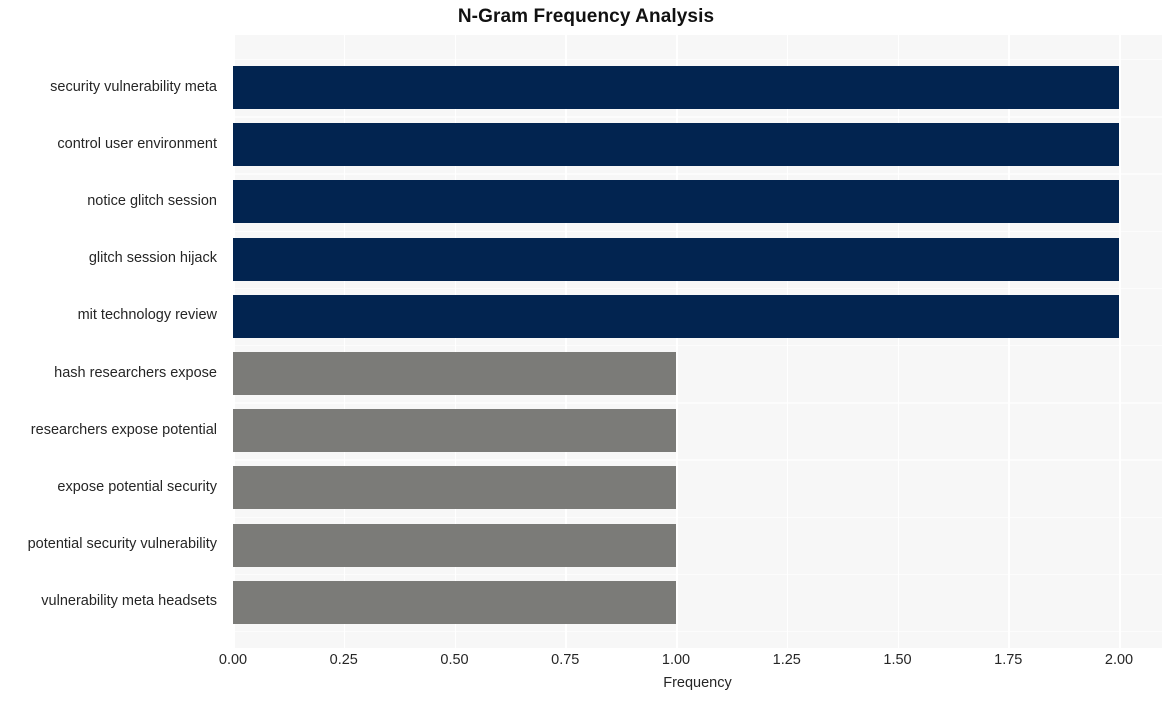 The width and height of the screenshot is (1172, 701). Describe the element at coordinates (123, 429) in the screenshot. I see `y-axis-tick-label: researchers expose potential` at that location.